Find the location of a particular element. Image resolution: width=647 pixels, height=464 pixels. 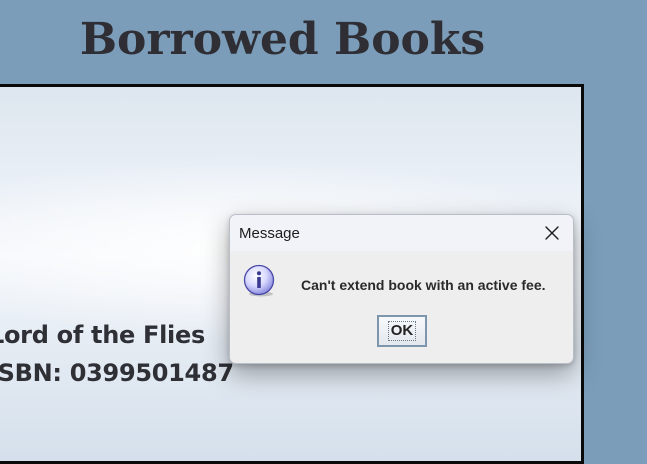

close-icon is located at coordinates (552, 233).